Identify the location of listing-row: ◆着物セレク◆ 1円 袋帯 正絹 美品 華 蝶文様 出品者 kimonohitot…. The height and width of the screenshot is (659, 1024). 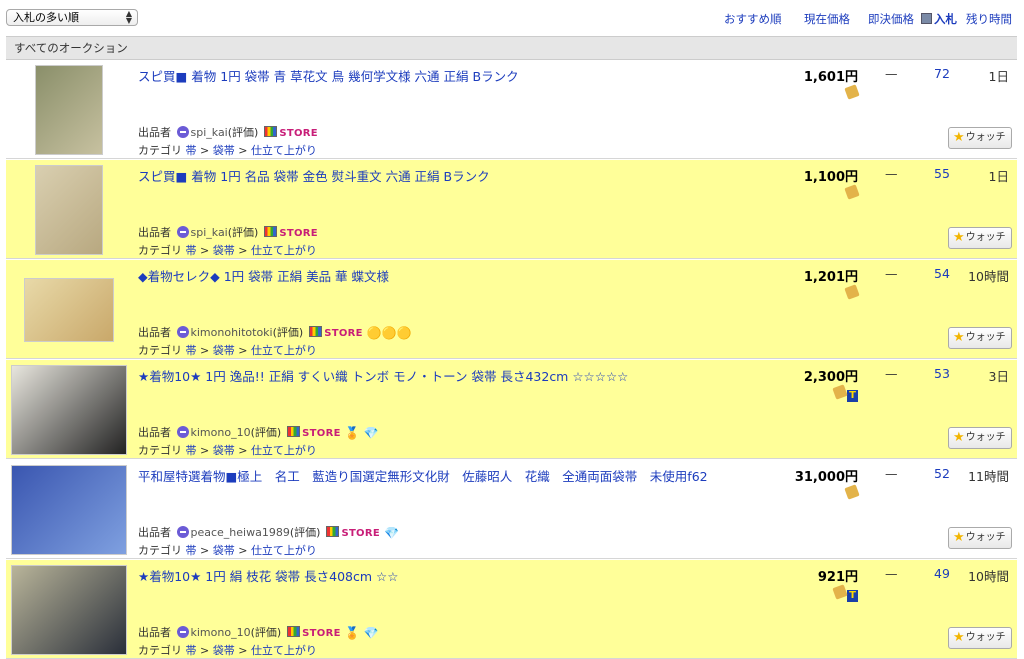
(511, 309).